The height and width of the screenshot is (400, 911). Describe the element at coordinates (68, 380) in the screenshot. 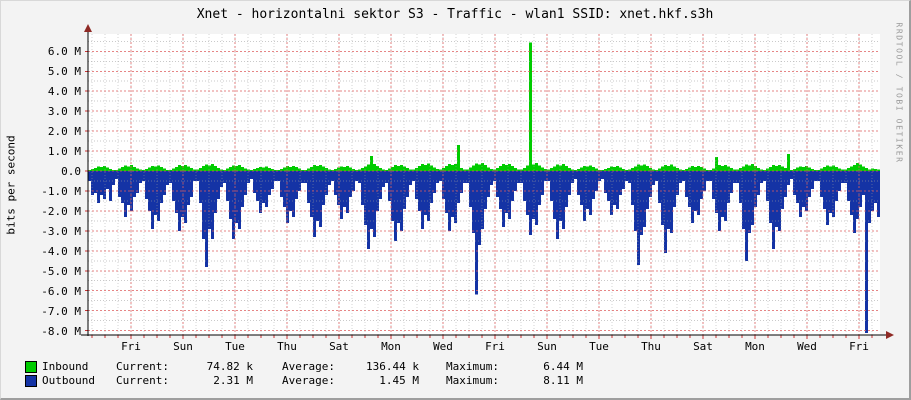

I see `legend-series-label: Outbound` at that location.